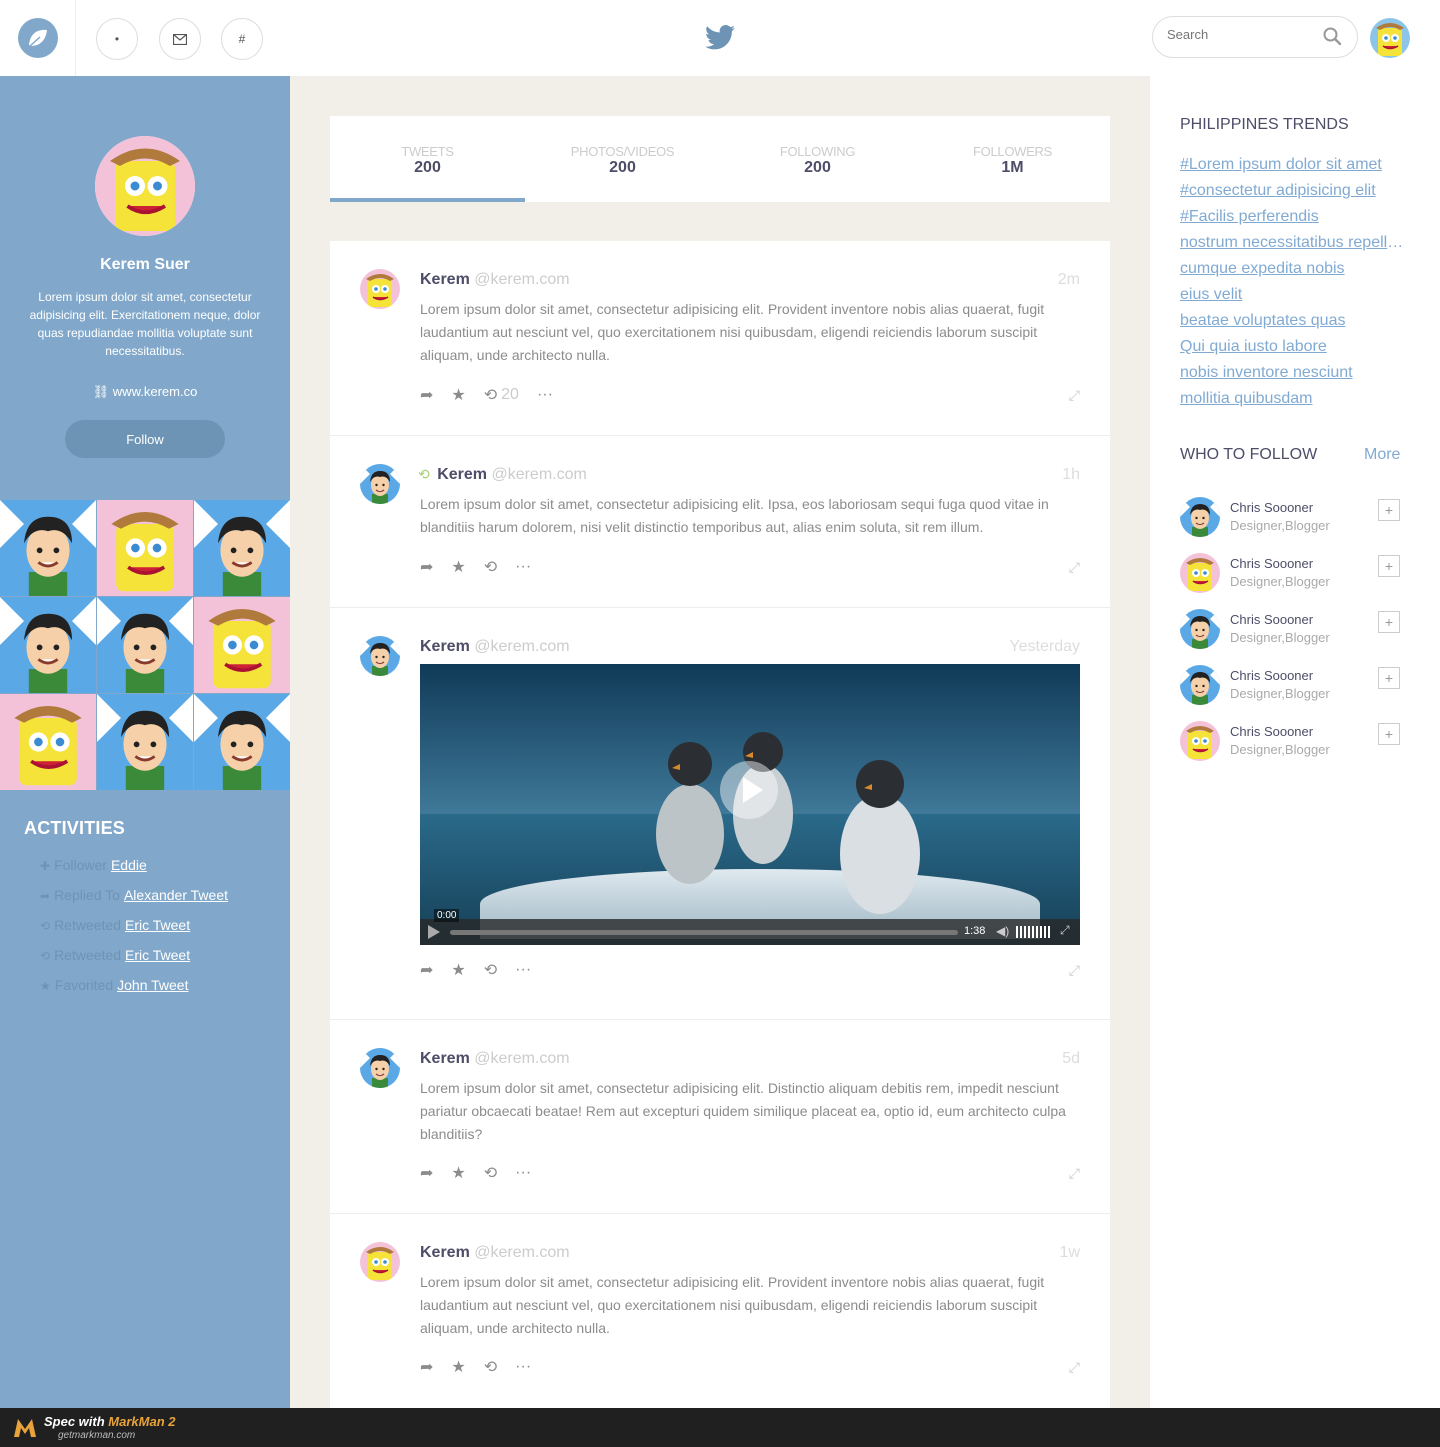 This screenshot has height=1447, width=1440. Describe the element at coordinates (427, 159) in the screenshot. I see `stat-tweets: Tweets 200` at that location.